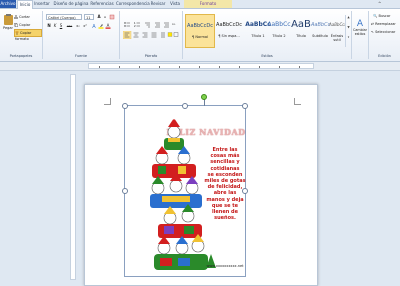  I want to click on tab-mailings: Correspondencia, so click(133, 4).